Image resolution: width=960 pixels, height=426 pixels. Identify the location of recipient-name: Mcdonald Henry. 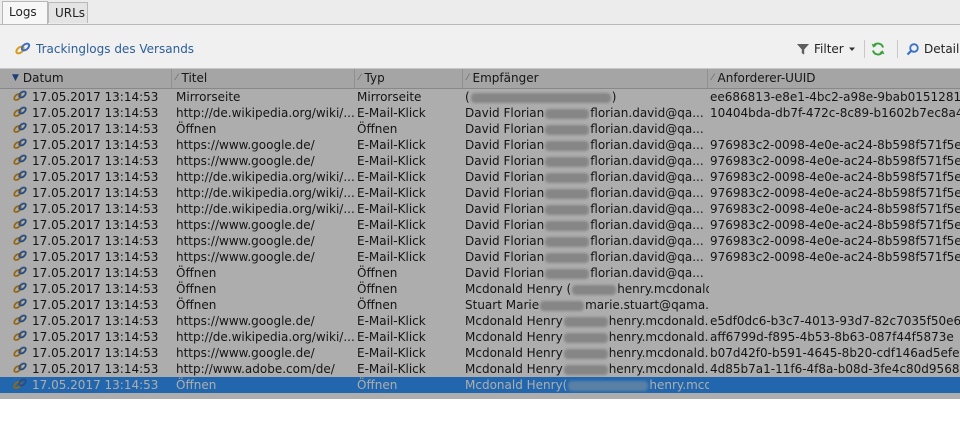
(514, 337).